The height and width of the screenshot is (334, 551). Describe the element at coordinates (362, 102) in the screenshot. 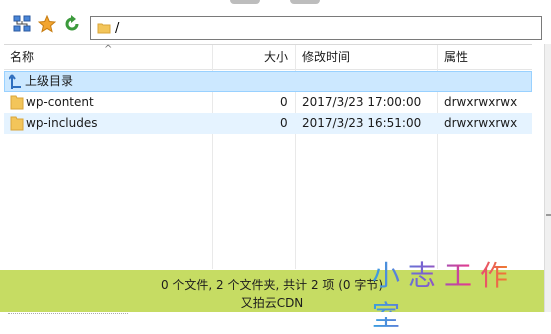

I see `file-modified: 2017/3/23 17:00:00` at that location.